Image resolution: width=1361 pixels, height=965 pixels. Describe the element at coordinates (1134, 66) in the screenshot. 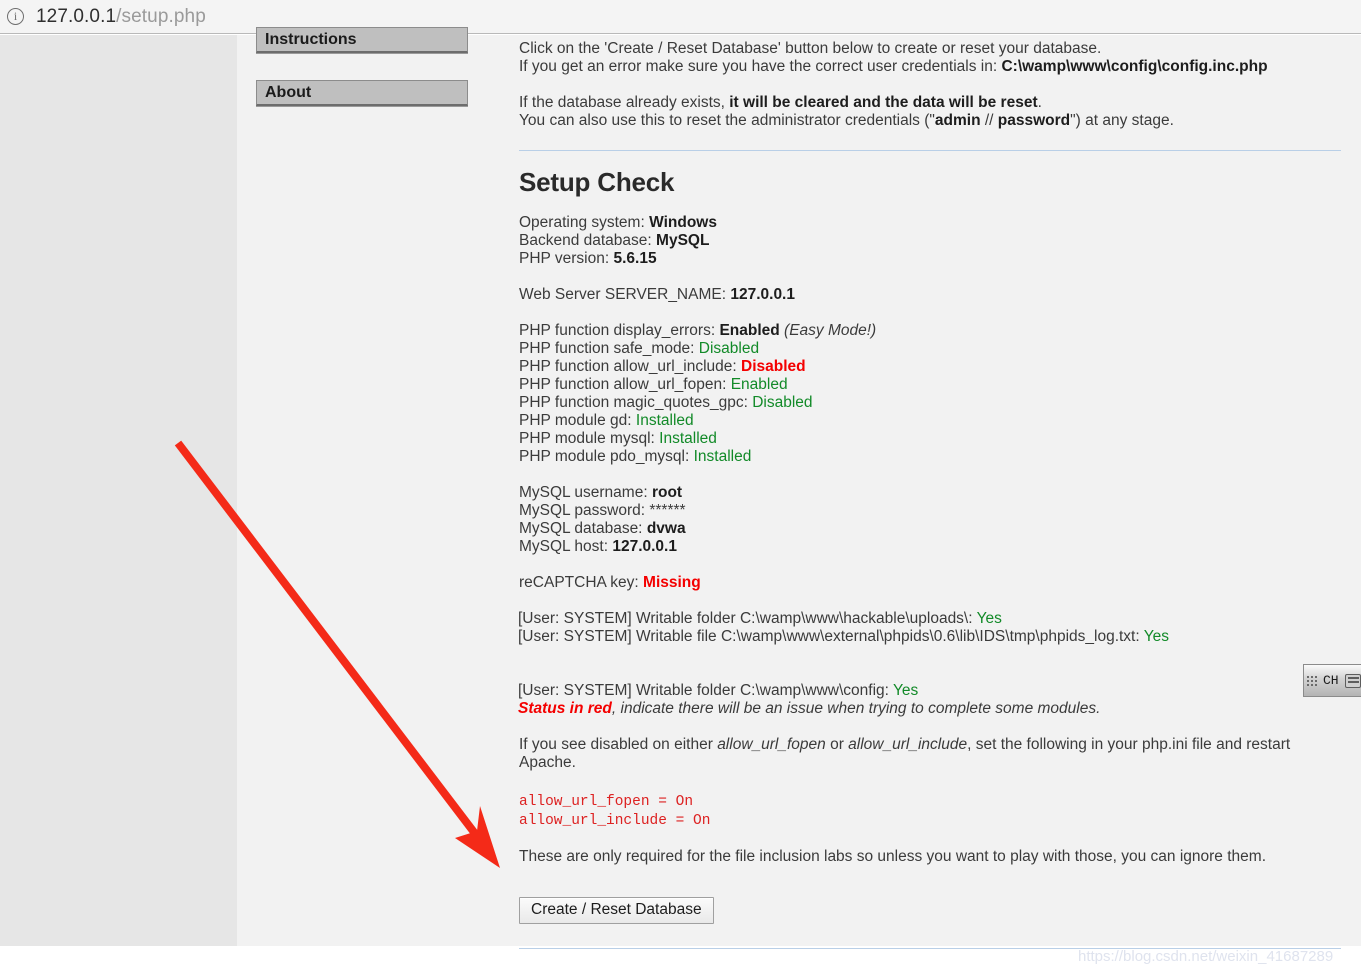

I see `config-file-path: C:\wamp\www\config\config.inc.php` at that location.